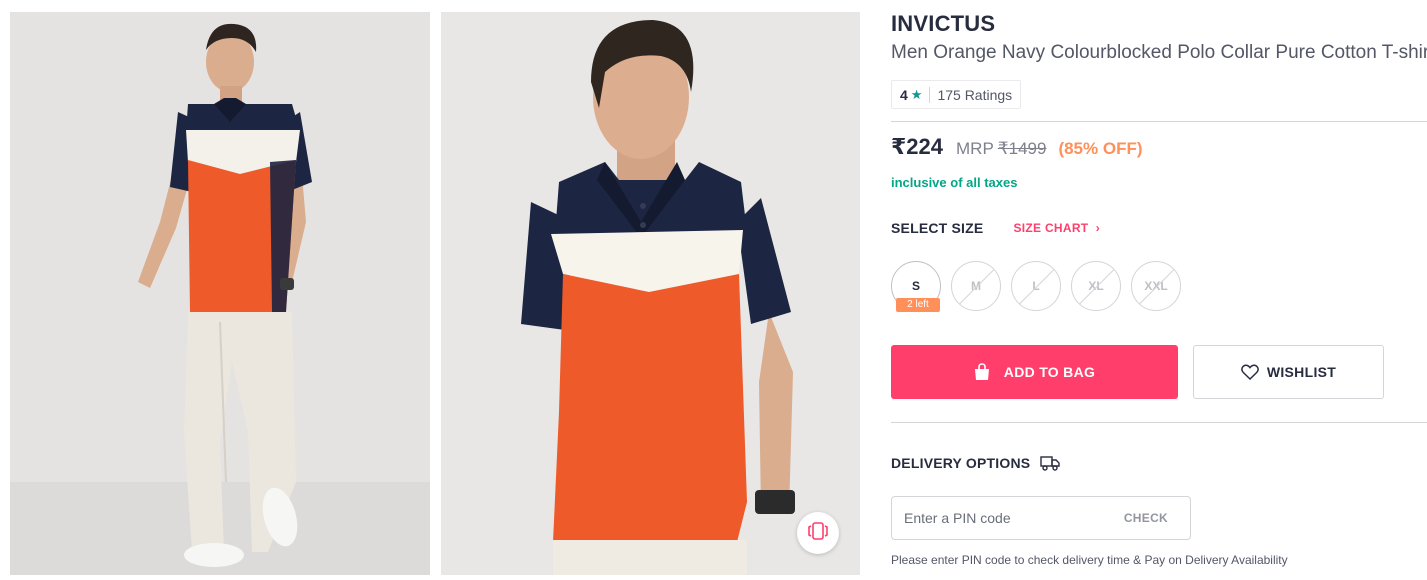 The image size is (1427, 580). I want to click on view-similar-button, so click(818, 533).